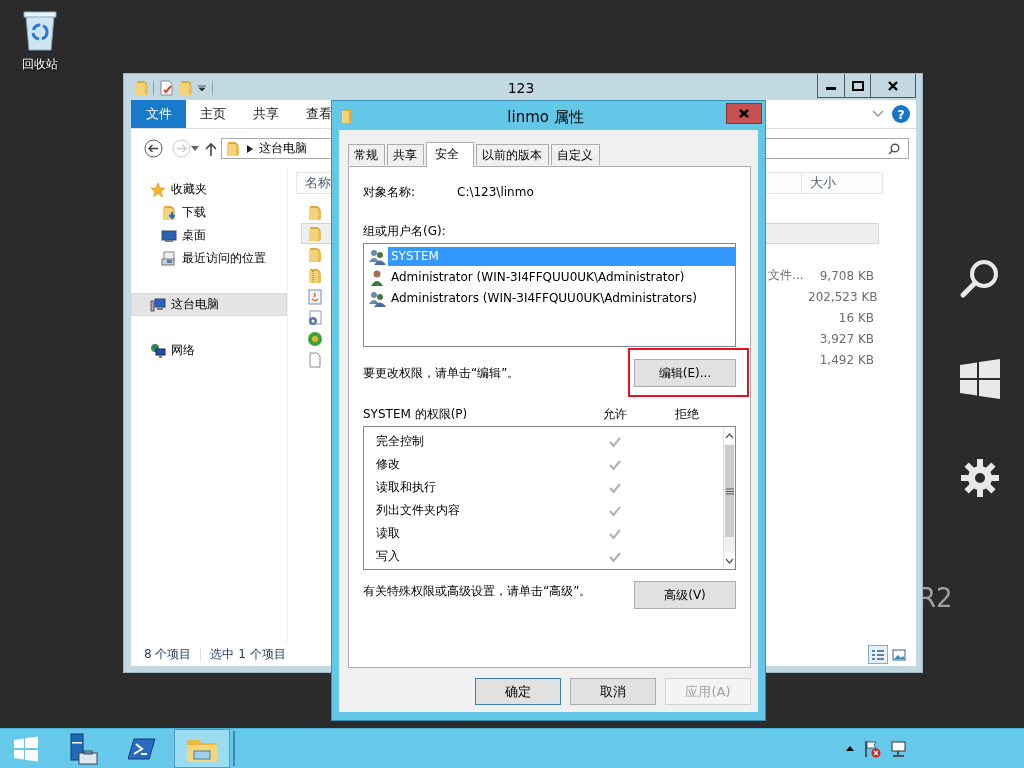 This screenshot has width=1024, height=768. What do you see at coordinates (477, 591) in the screenshot?
I see `hint-text: 有关特殊权限或高级设置，请单击“高级”。` at bounding box center [477, 591].